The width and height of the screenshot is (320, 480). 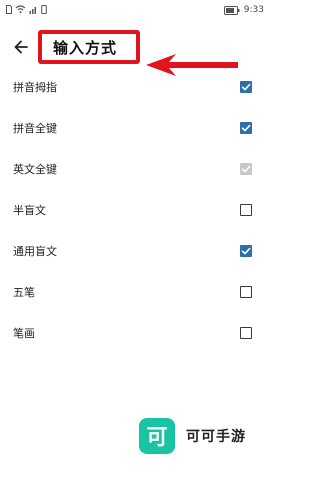 What do you see at coordinates (135, 11) in the screenshot?
I see `status-bar: 9:33` at bounding box center [135, 11].